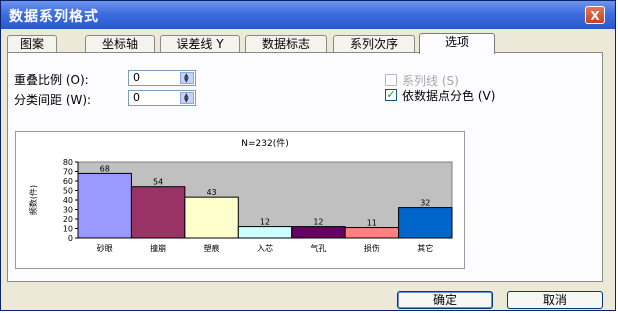 Image resolution: width=618 pixels, height=313 pixels. I want to click on ok-button: 确定, so click(445, 300).